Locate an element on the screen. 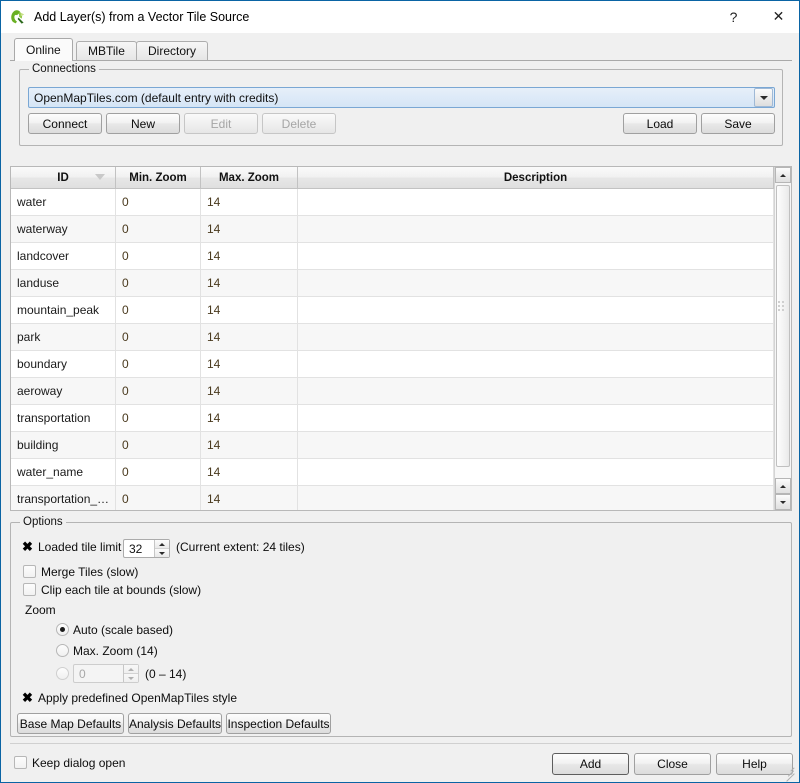 Image resolution: width=800 pixels, height=783 pixels. chevron-down-icon is located at coordinates (763, 97).